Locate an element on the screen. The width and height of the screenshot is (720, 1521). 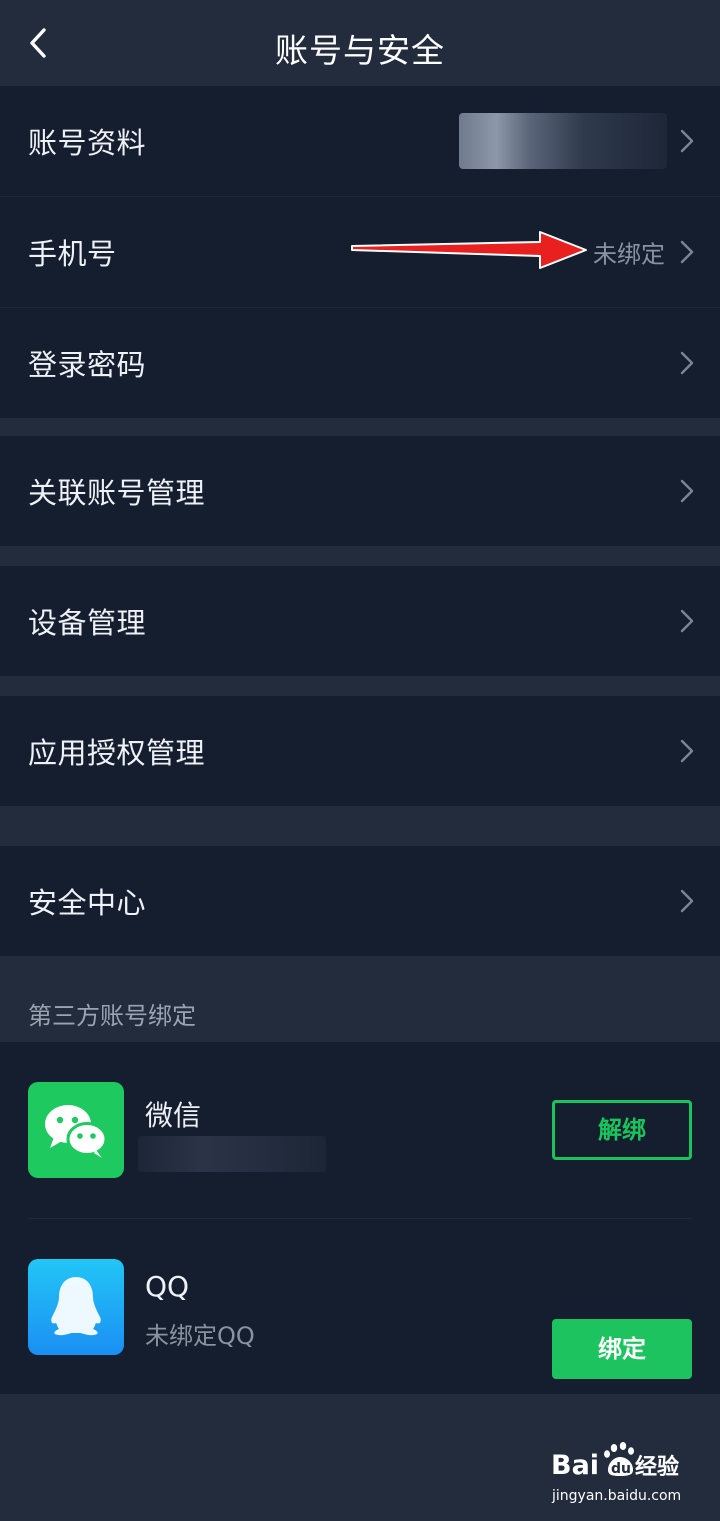
device-group: 设备管理 is located at coordinates (360, 621).